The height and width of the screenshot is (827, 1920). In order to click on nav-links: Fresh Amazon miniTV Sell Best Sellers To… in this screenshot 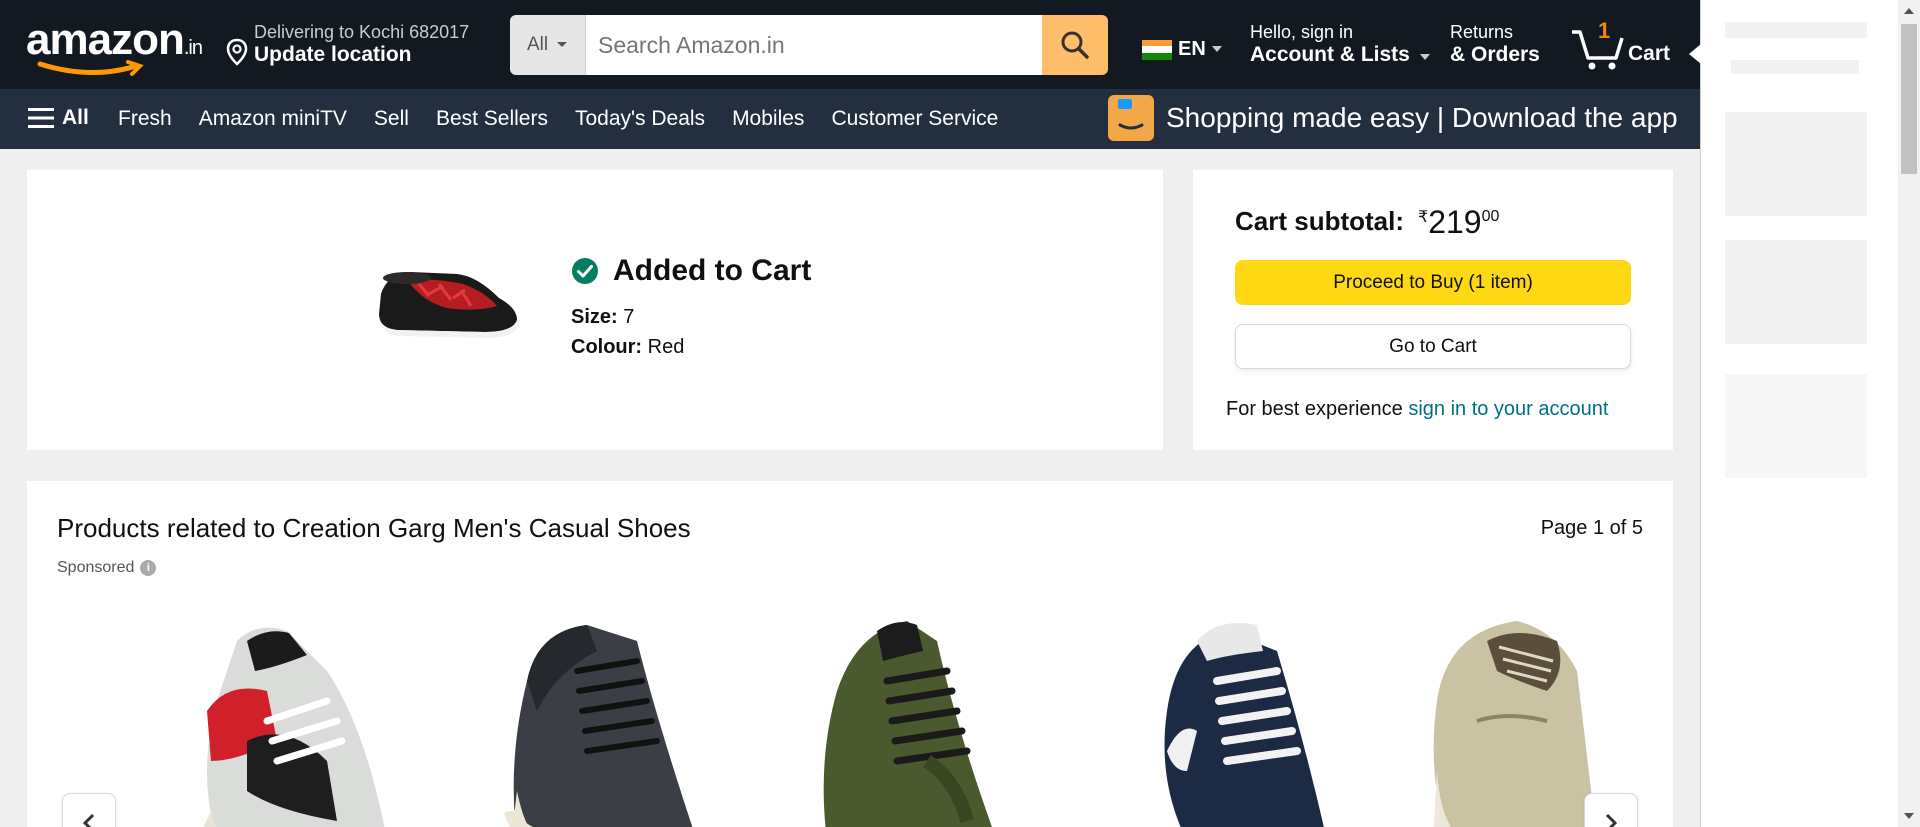, I will do `click(558, 119)`.